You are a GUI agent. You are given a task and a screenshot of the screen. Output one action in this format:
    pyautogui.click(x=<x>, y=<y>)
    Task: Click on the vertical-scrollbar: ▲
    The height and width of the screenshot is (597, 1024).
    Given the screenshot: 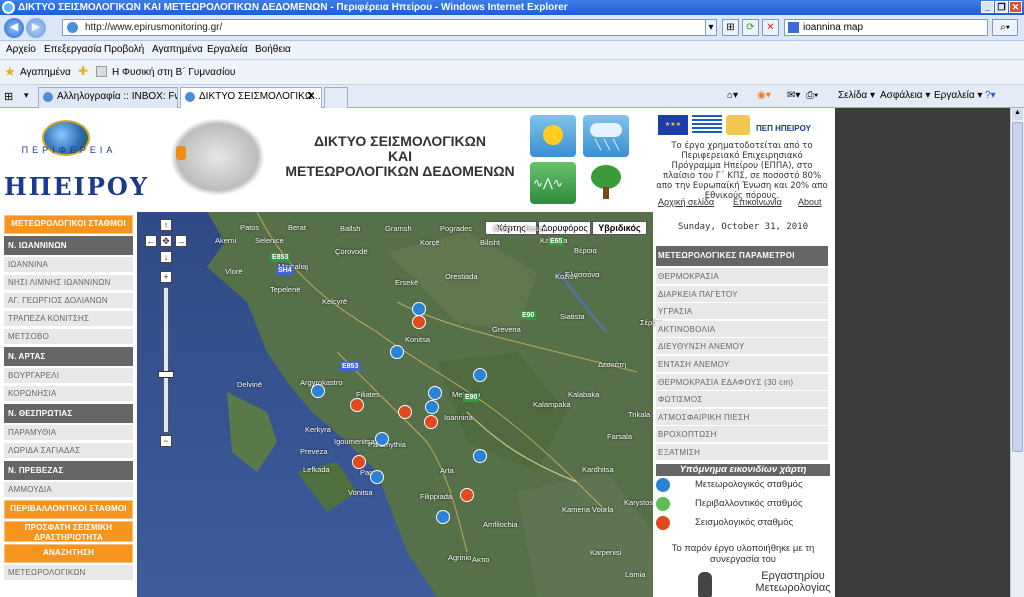 What is the action you would take?
    pyautogui.click(x=1017, y=352)
    